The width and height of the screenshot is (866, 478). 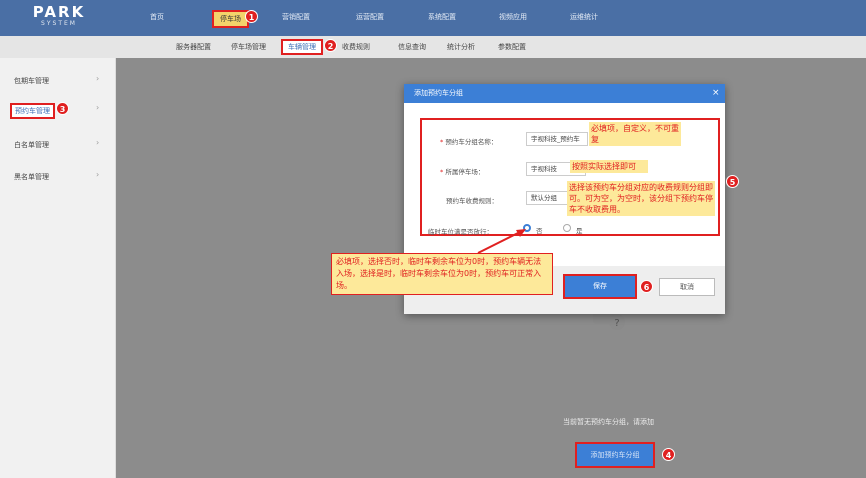 What do you see at coordinates (412, 47) in the screenshot?
I see `subnav-info: 信息查询` at bounding box center [412, 47].